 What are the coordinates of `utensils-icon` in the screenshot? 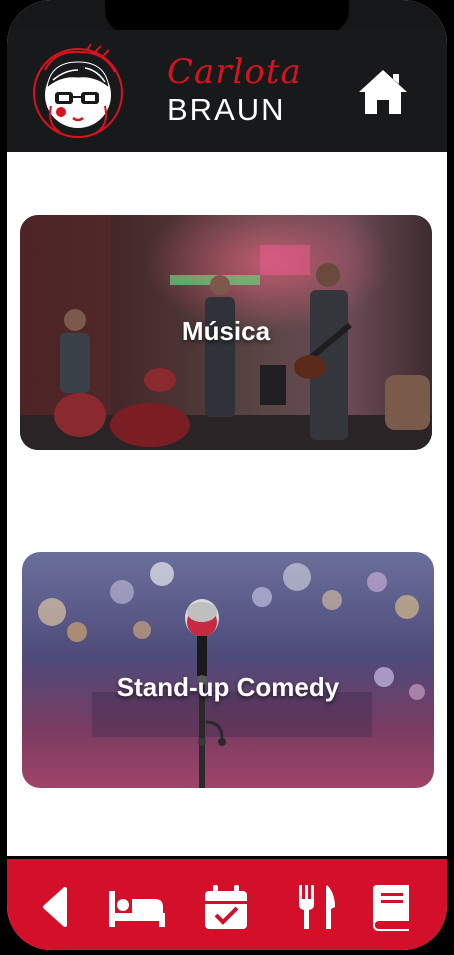 It's located at (317, 907).